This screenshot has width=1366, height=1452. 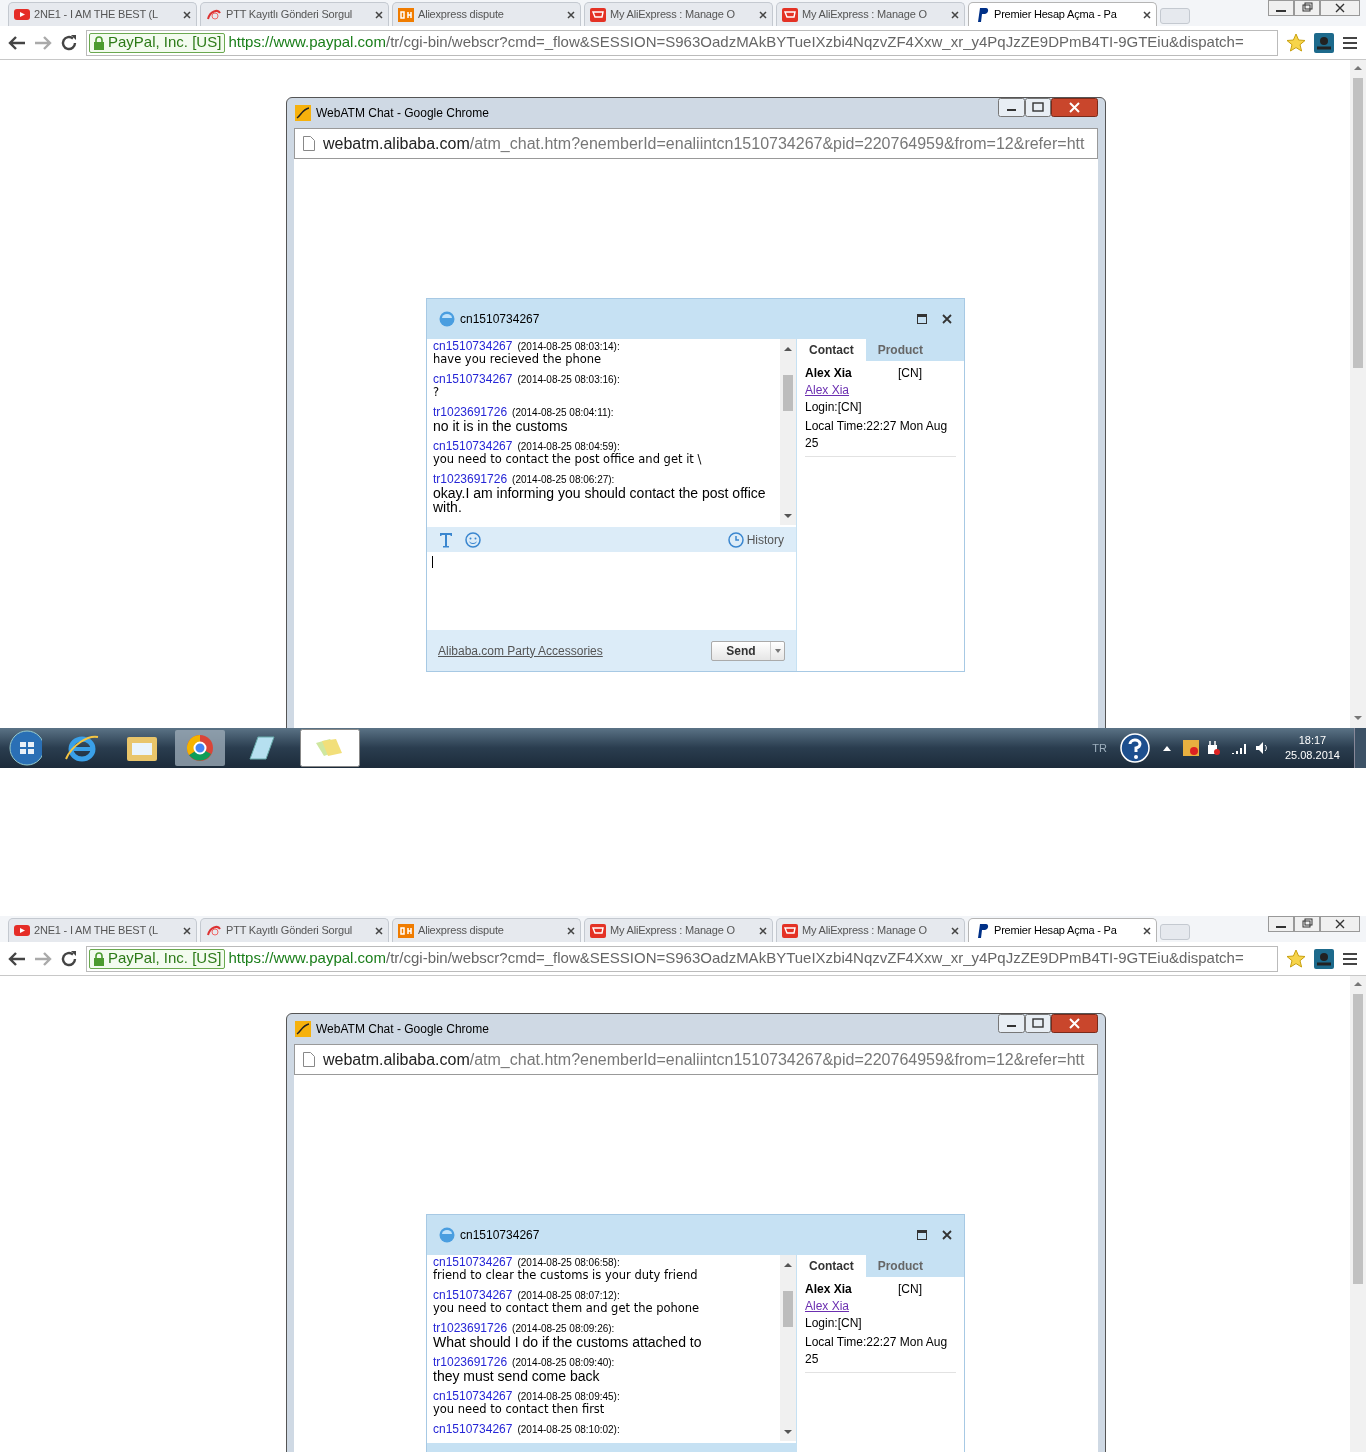 I want to click on local-time-text: Local Time:22:27 Mon Aug 25, so click(x=877, y=435).